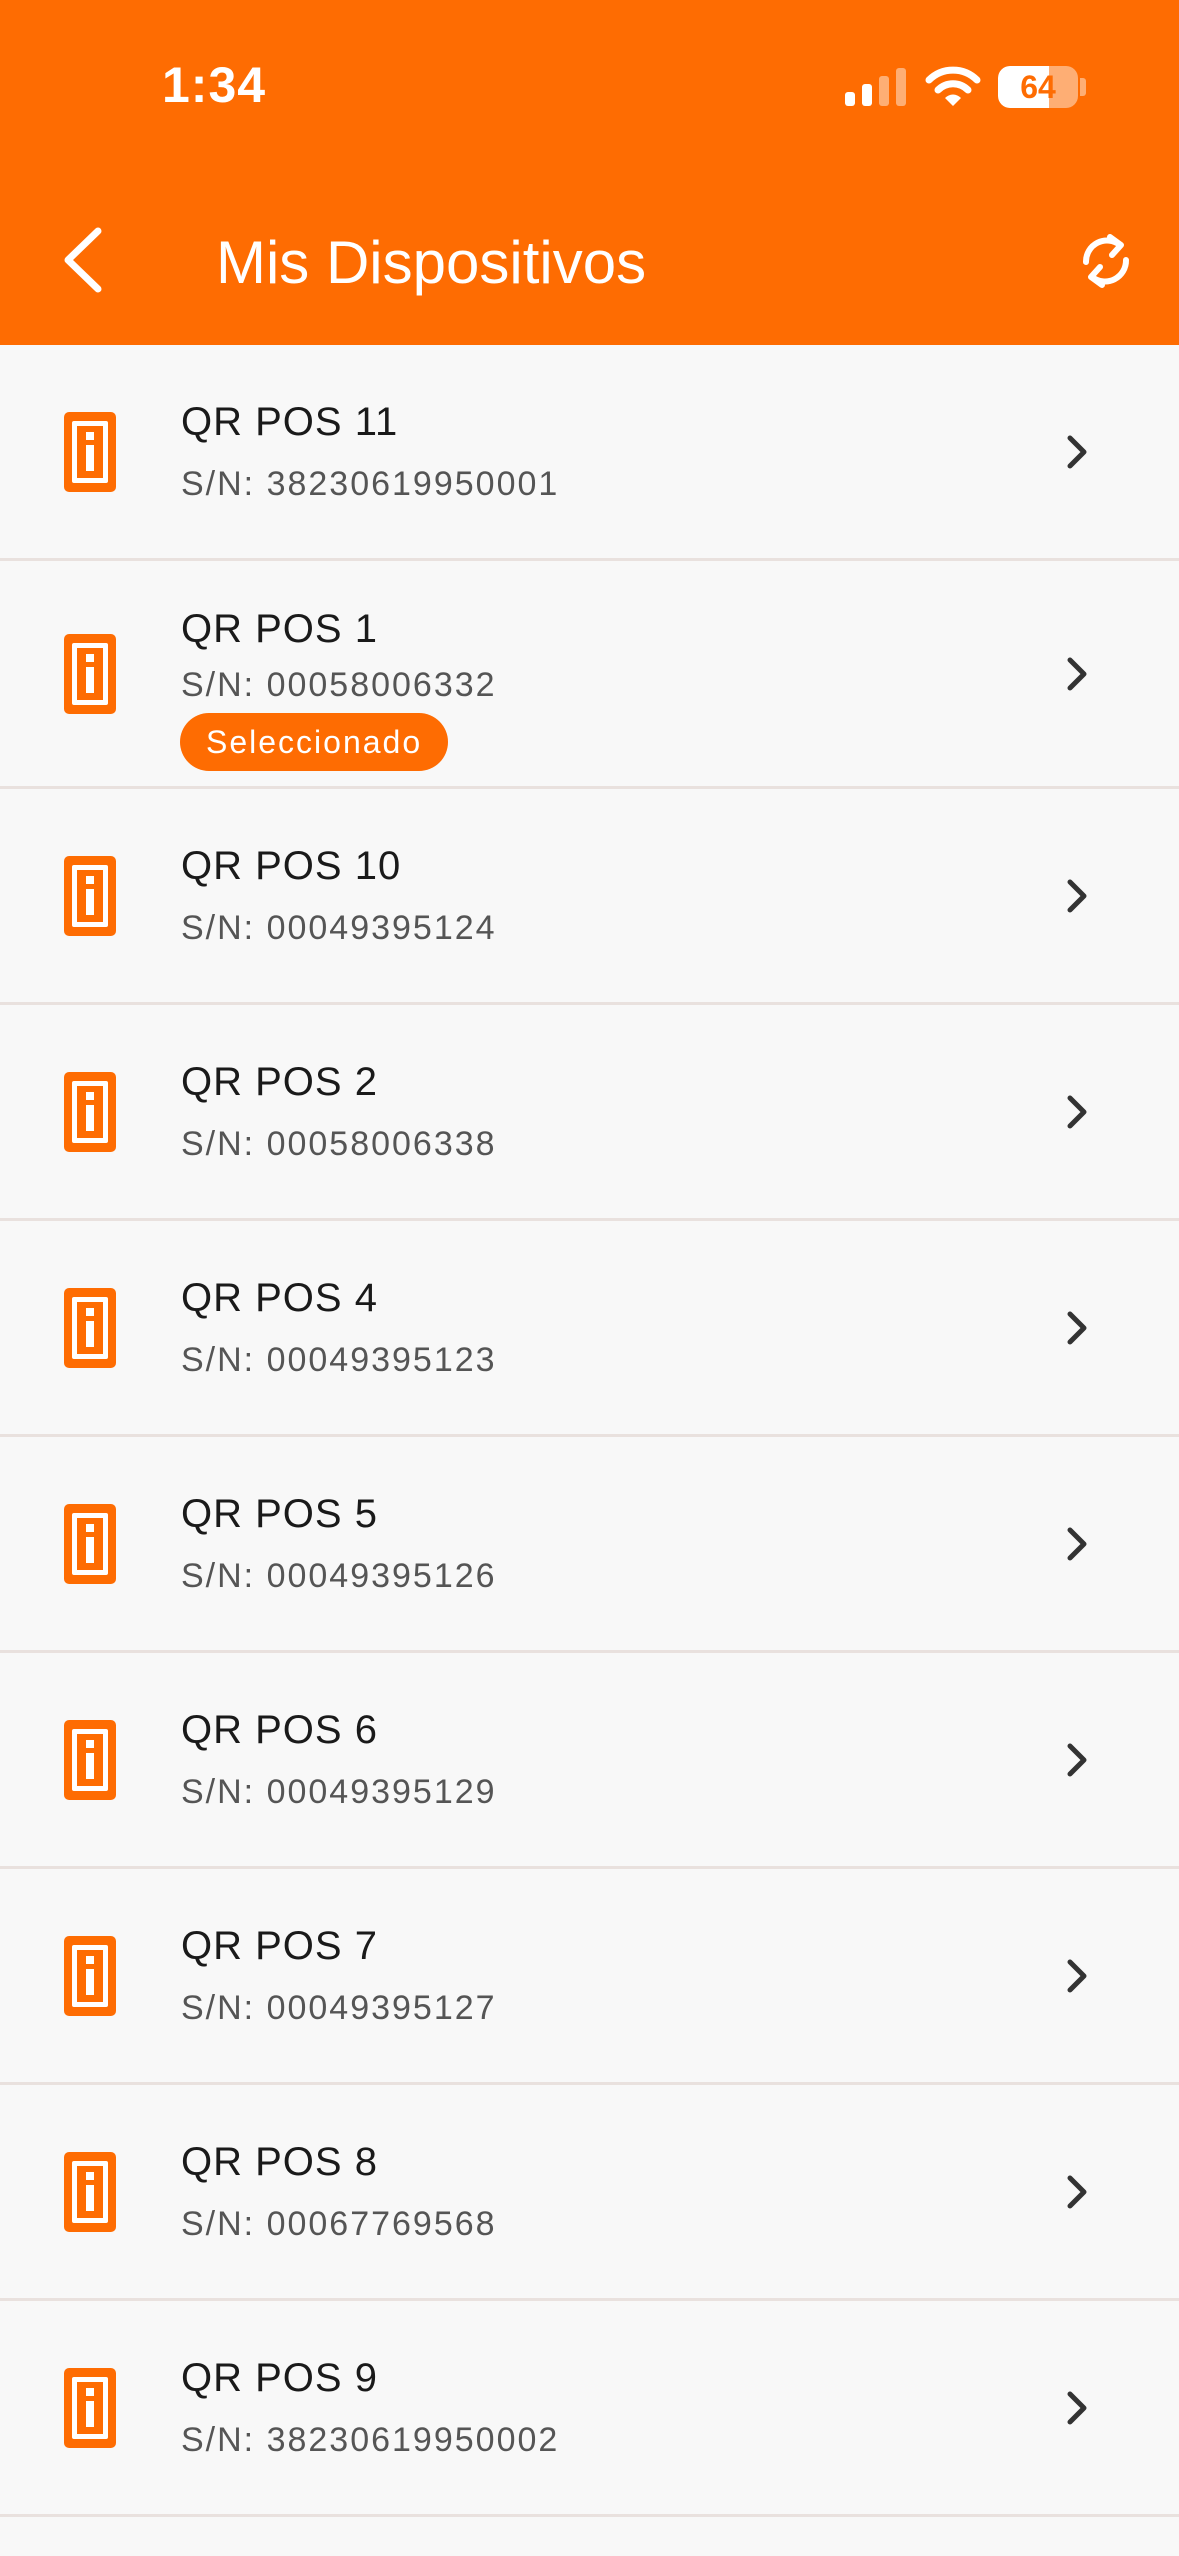 Image resolution: width=1179 pixels, height=2556 pixels. I want to click on device-name: QR POS 2, so click(279, 1082).